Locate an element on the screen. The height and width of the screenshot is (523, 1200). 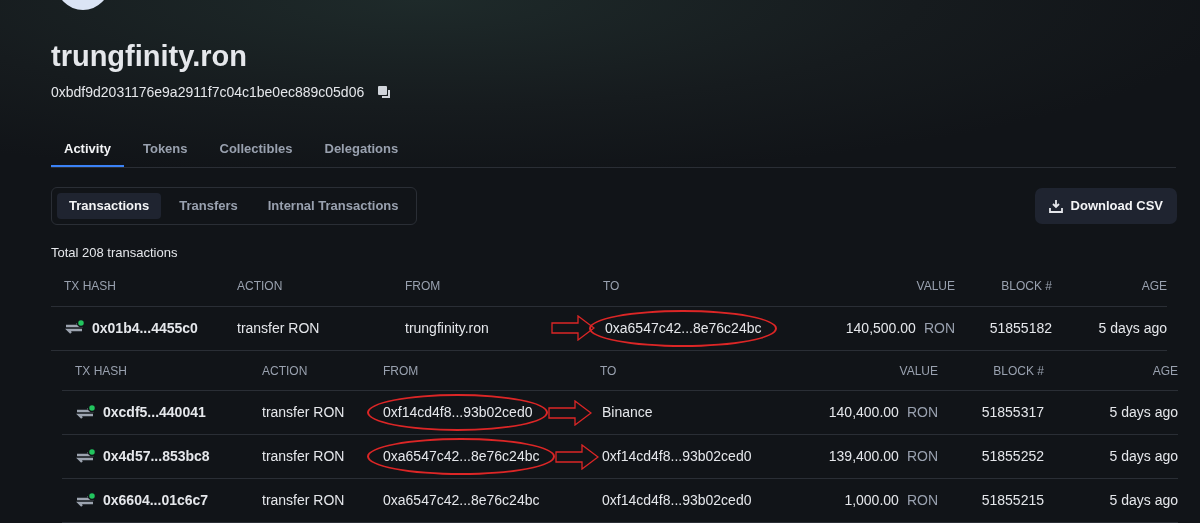
copy-icon is located at coordinates (385, 92).